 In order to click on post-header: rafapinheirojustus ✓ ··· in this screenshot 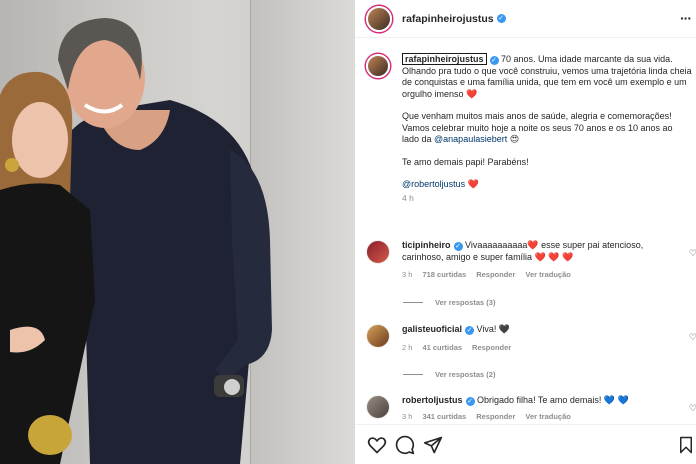, I will do `click(525, 19)`.